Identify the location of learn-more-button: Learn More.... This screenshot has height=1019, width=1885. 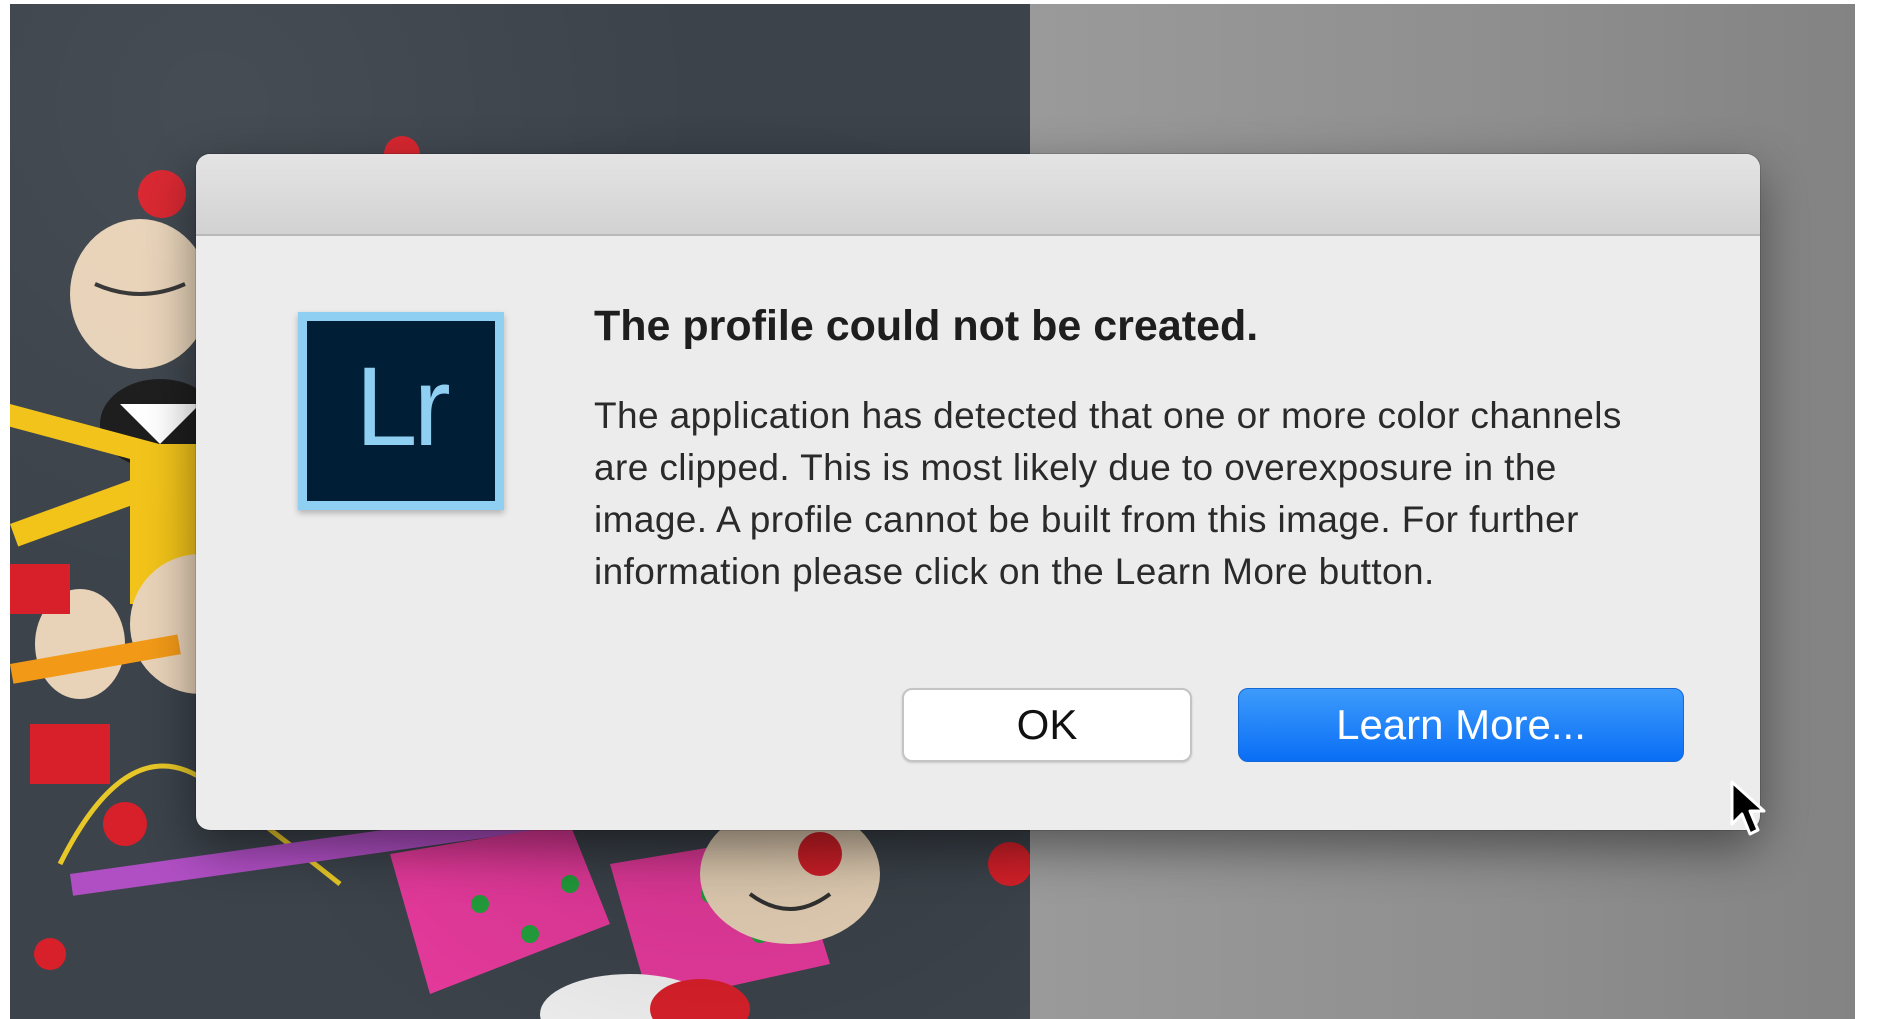
(1461, 725).